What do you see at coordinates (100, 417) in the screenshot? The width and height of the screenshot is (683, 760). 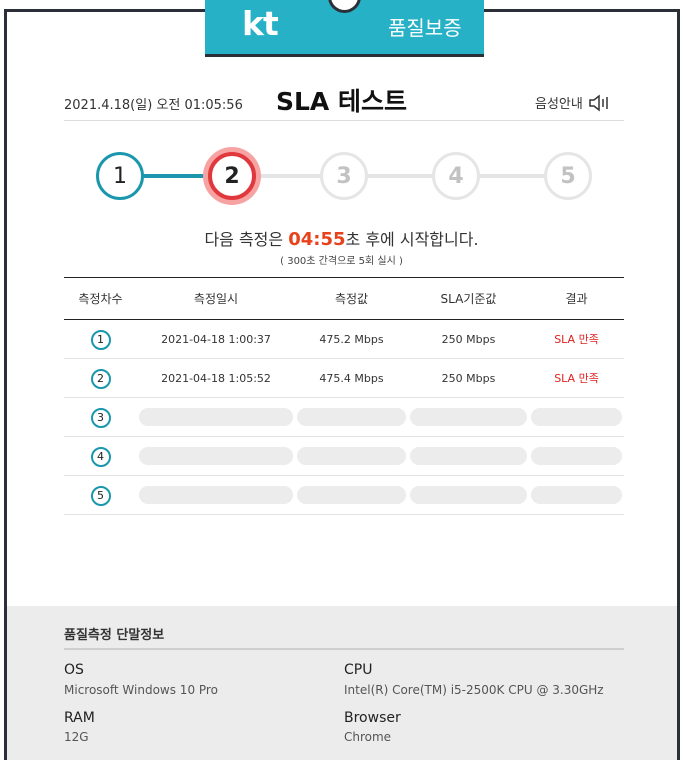 I see `round-badge: 3` at bounding box center [100, 417].